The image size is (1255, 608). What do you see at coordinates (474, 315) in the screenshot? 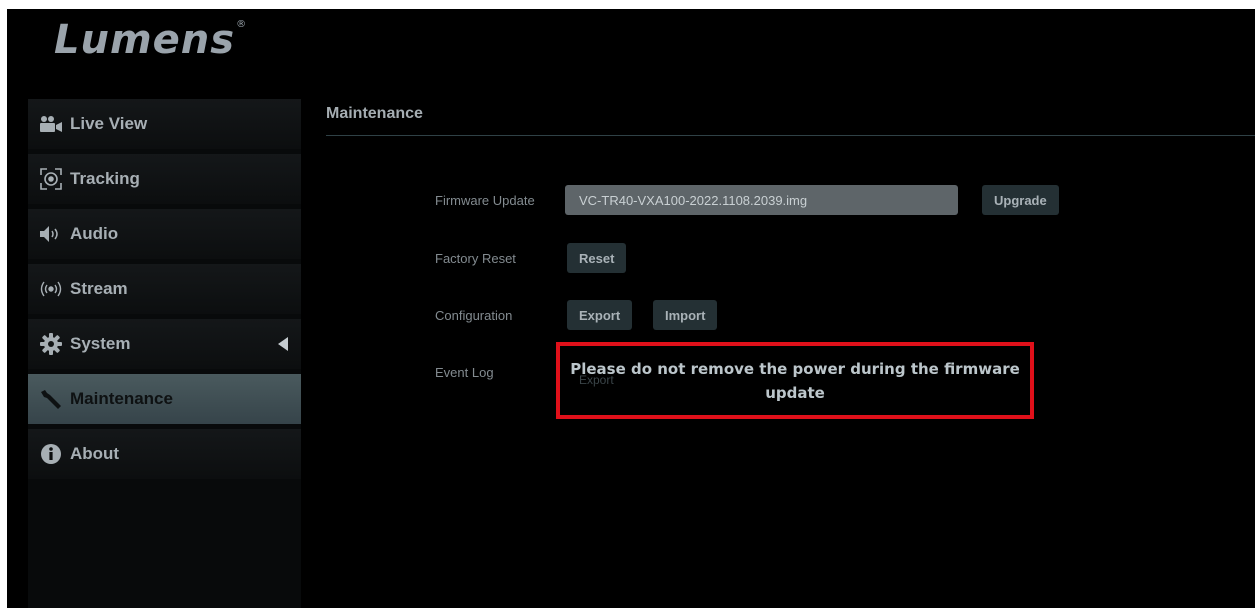
I see `configuration-label: Configuration` at bounding box center [474, 315].